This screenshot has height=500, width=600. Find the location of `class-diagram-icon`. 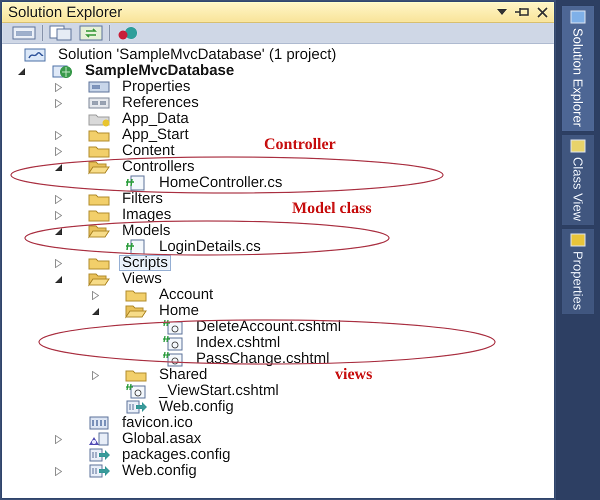

class-diagram-icon is located at coordinates (128, 33).